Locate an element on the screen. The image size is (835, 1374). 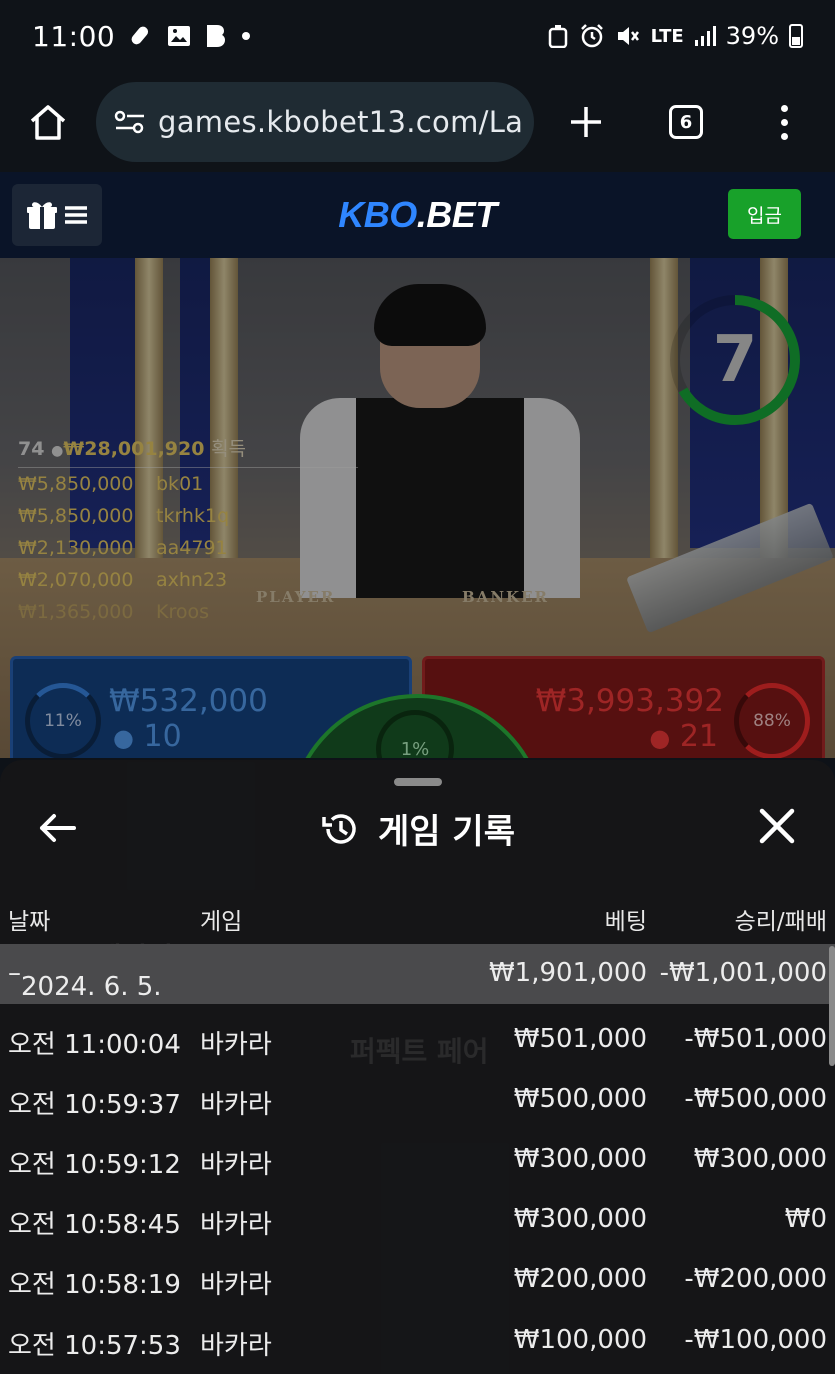
new-tab-button is located at coordinates (586, 122).